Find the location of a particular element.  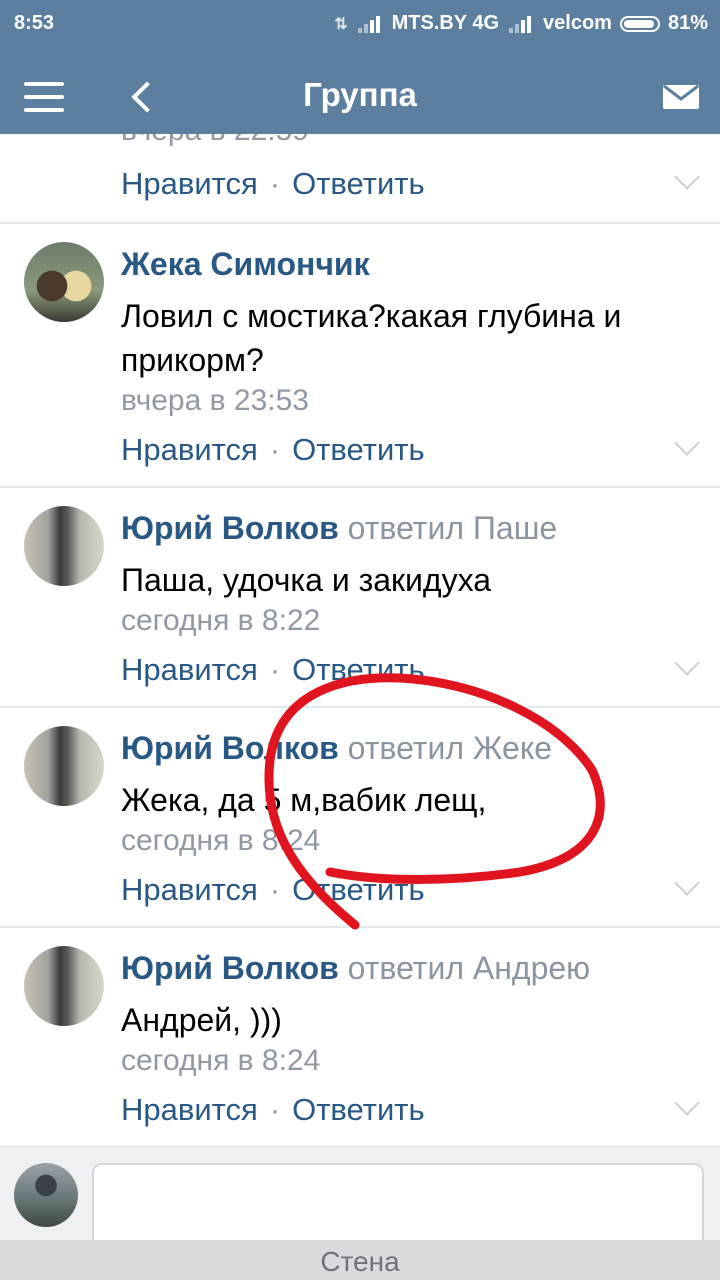

mail-icon is located at coordinates (681, 97).